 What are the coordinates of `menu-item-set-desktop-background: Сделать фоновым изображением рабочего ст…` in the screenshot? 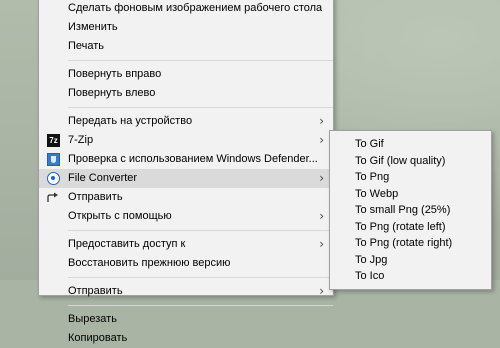 It's located at (186, 9).